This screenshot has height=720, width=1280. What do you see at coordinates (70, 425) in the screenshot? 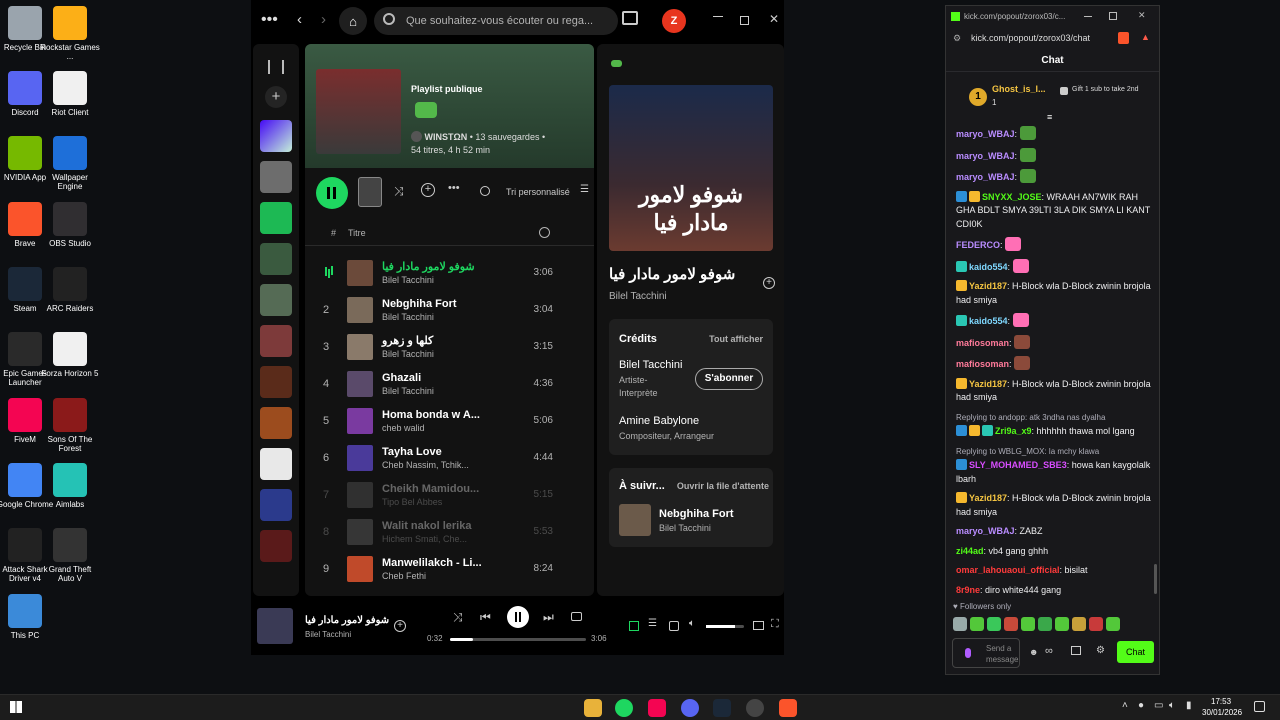
I see `desktop-icon: Sons Of The Forest` at bounding box center [70, 425].